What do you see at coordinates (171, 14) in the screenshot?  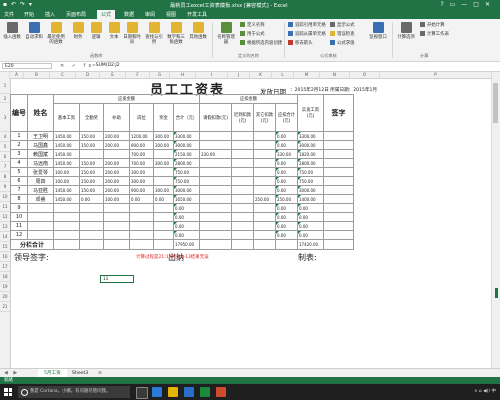 I see `tab-view: 视图` at bounding box center [171, 14].